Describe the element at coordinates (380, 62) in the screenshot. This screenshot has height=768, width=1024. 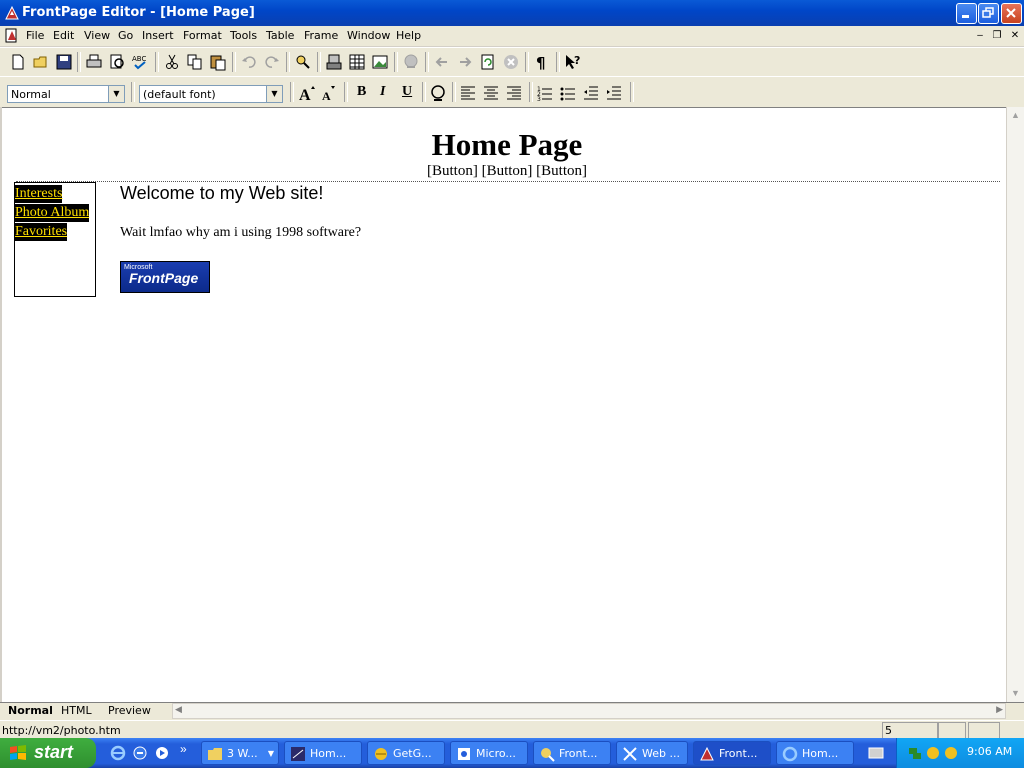
I see `insert-image-icon` at that location.